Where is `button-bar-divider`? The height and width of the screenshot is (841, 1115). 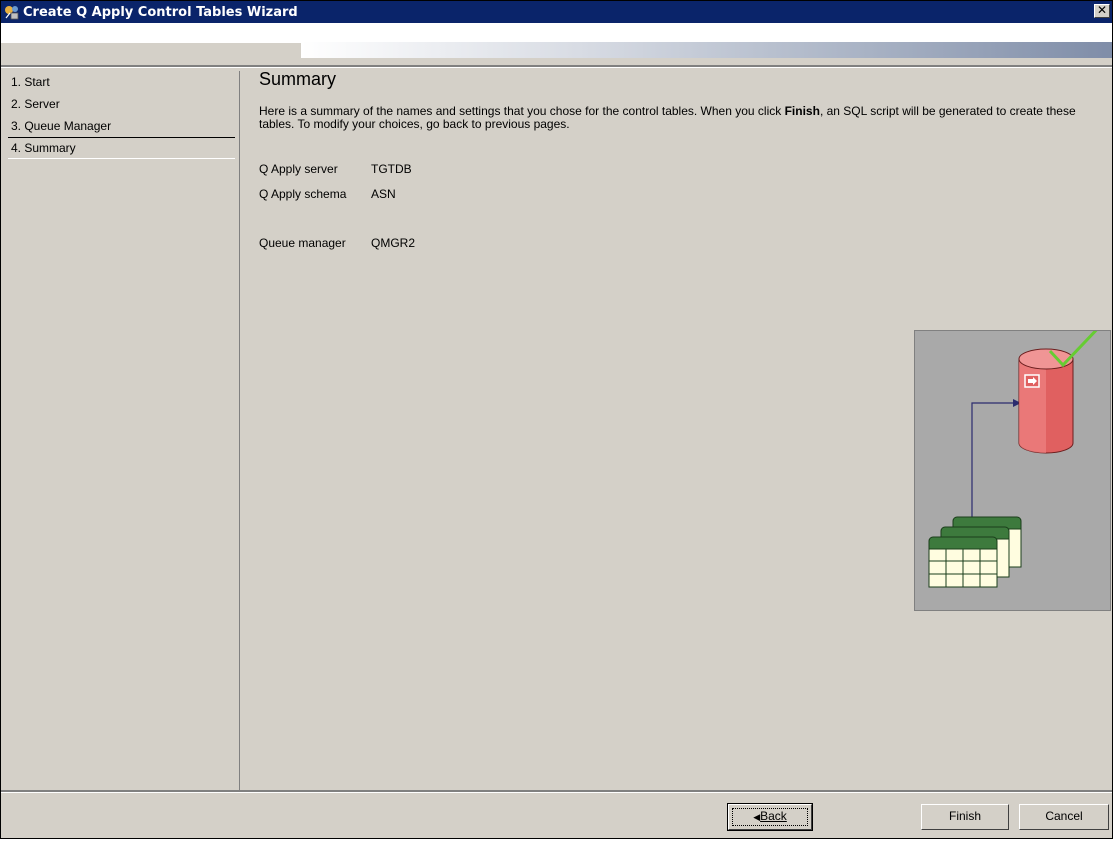 button-bar-divider is located at coordinates (556, 791).